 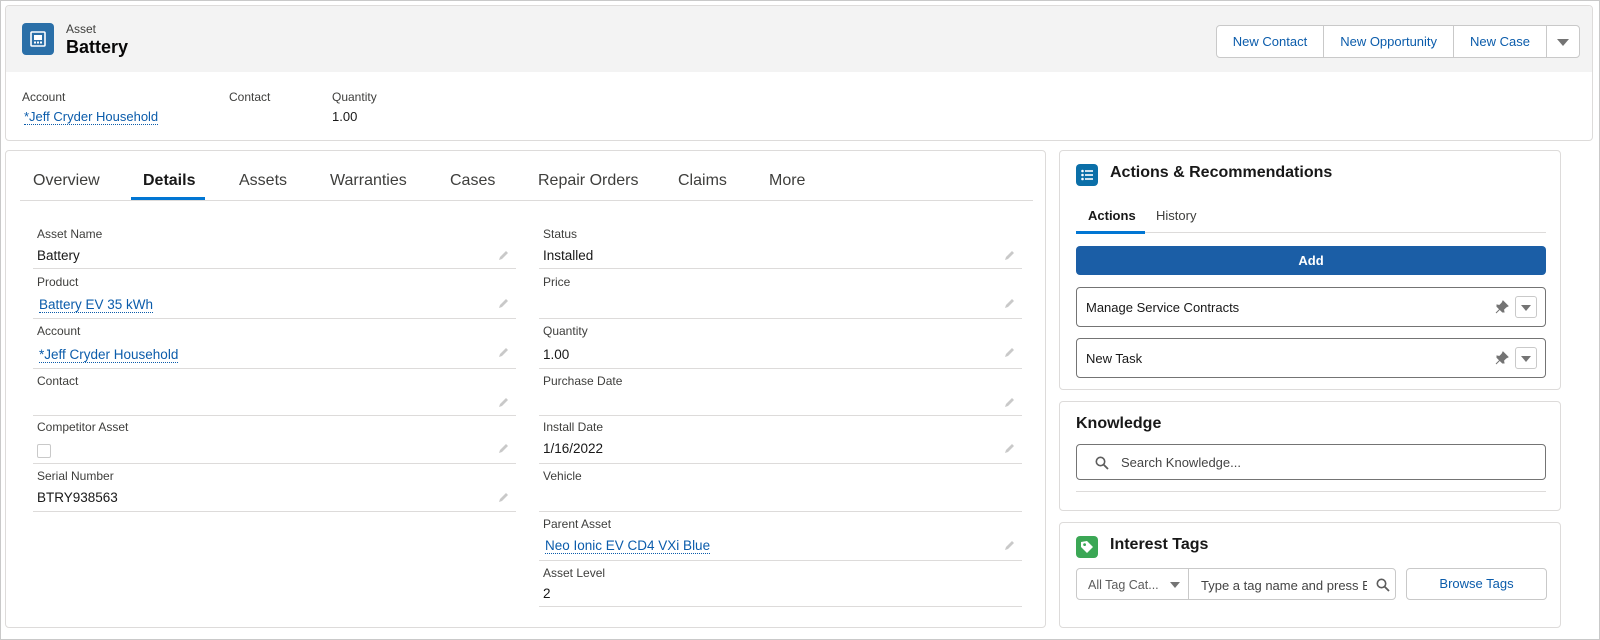 I want to click on field-purchase-date: Purchase Date, so click(x=780, y=393).